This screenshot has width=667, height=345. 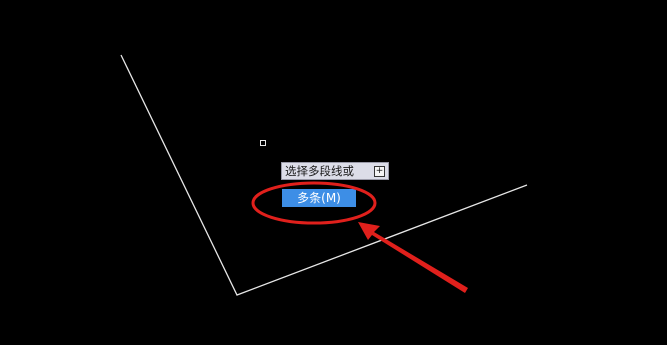 What do you see at coordinates (319, 171) in the screenshot?
I see `command-prompt-text: 选择多段线或` at bounding box center [319, 171].